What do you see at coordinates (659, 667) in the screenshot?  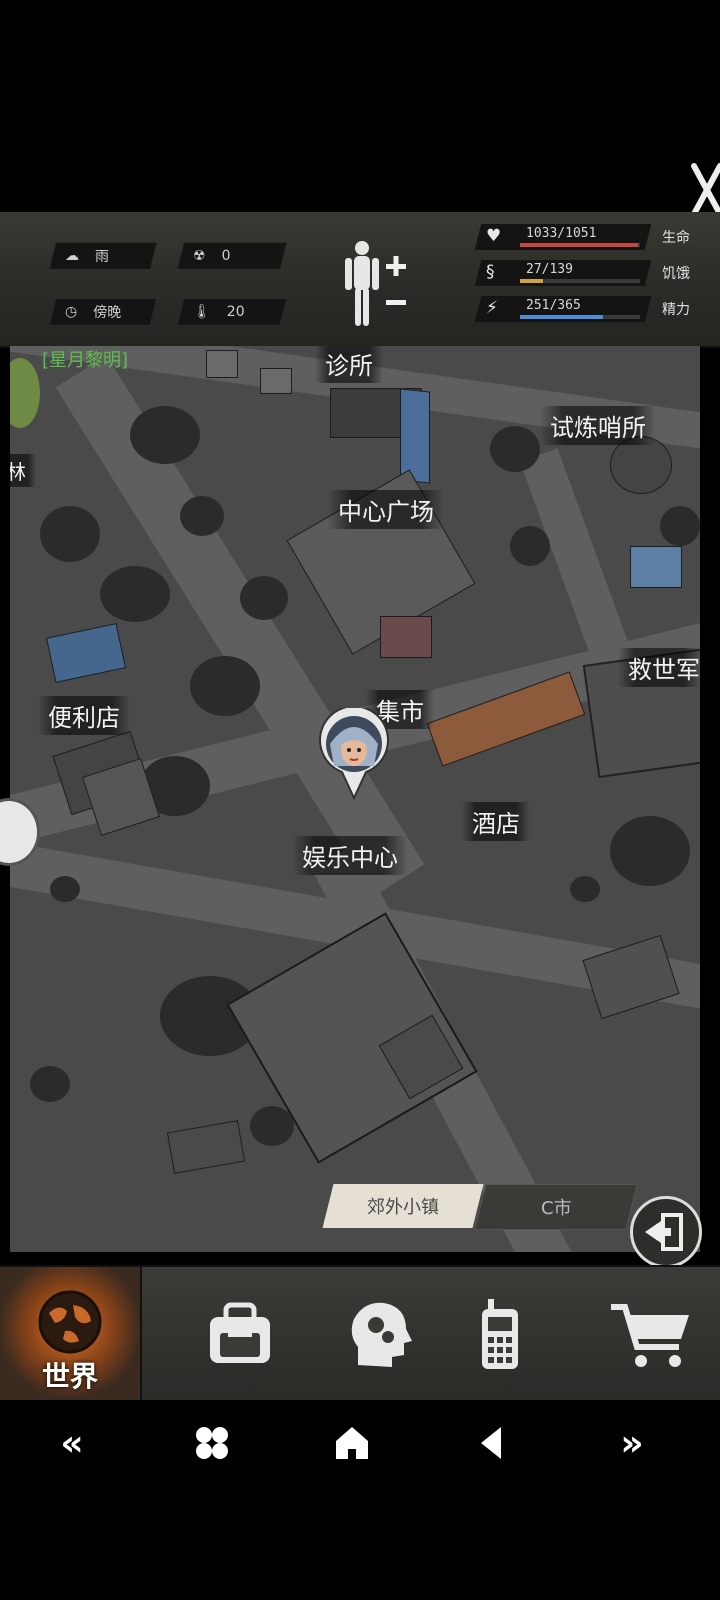 I see `map-label-rescue-army: 救世军` at bounding box center [659, 667].